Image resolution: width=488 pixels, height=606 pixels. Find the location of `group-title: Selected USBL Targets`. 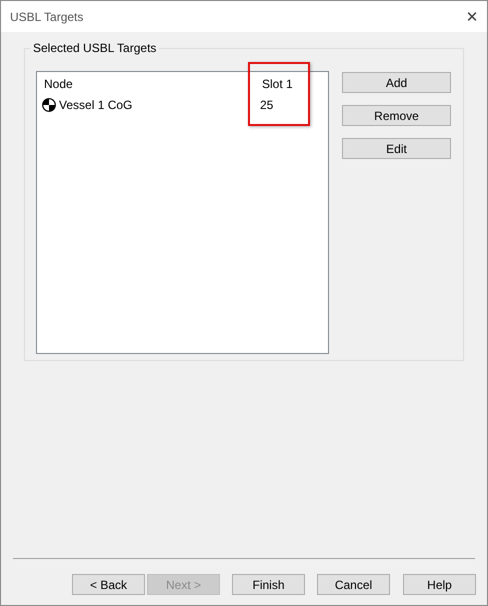

group-title: Selected USBL Targets is located at coordinates (95, 48).